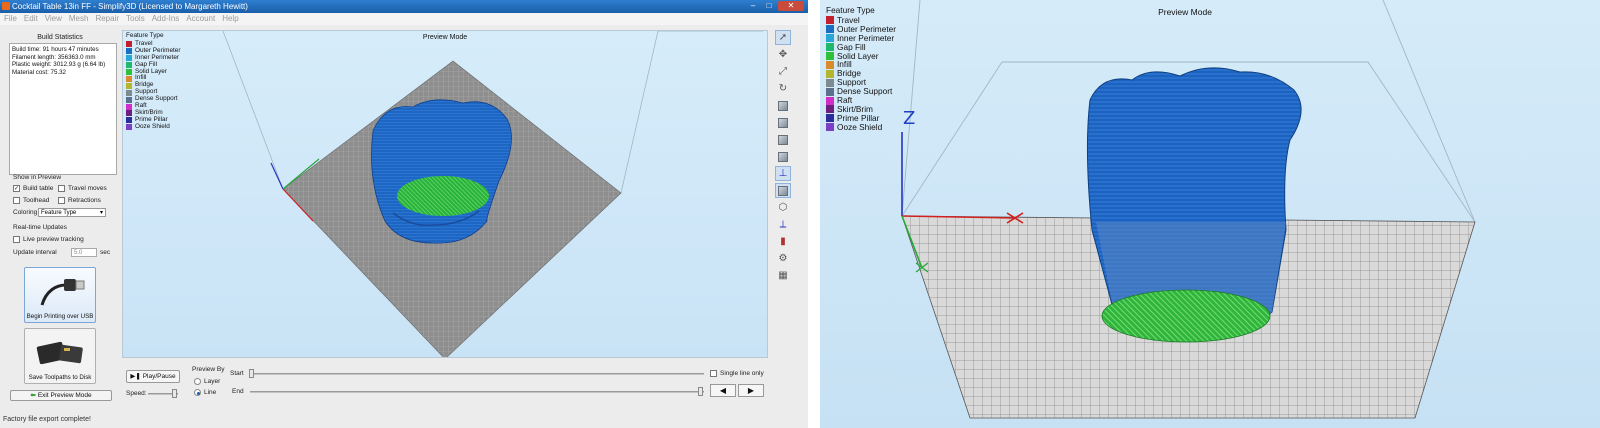 This screenshot has width=1600, height=428. Describe the element at coordinates (59, 213) in the screenshot. I see `coloring-value: Feature Type` at that location.